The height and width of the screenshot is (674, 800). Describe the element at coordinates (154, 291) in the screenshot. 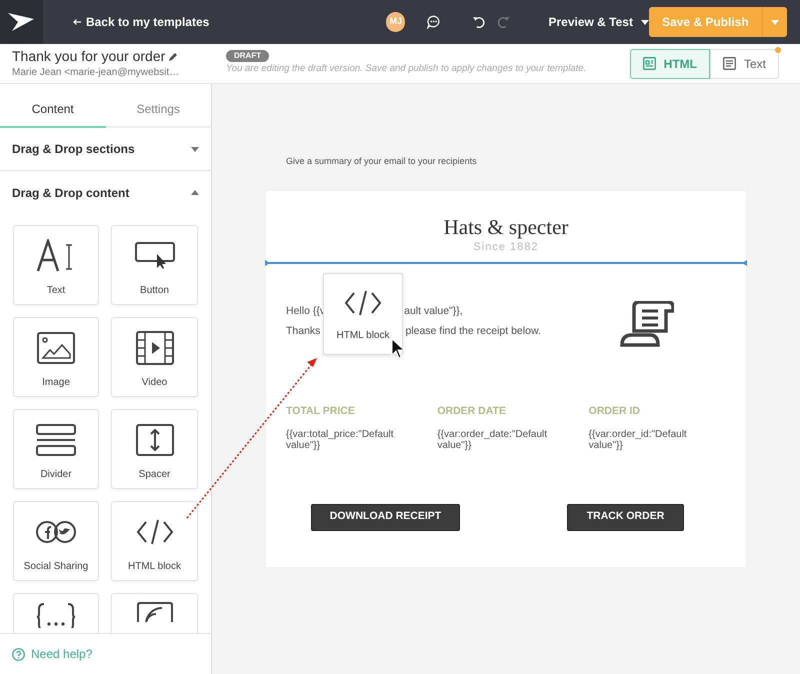

I see `block-label: Button` at that location.